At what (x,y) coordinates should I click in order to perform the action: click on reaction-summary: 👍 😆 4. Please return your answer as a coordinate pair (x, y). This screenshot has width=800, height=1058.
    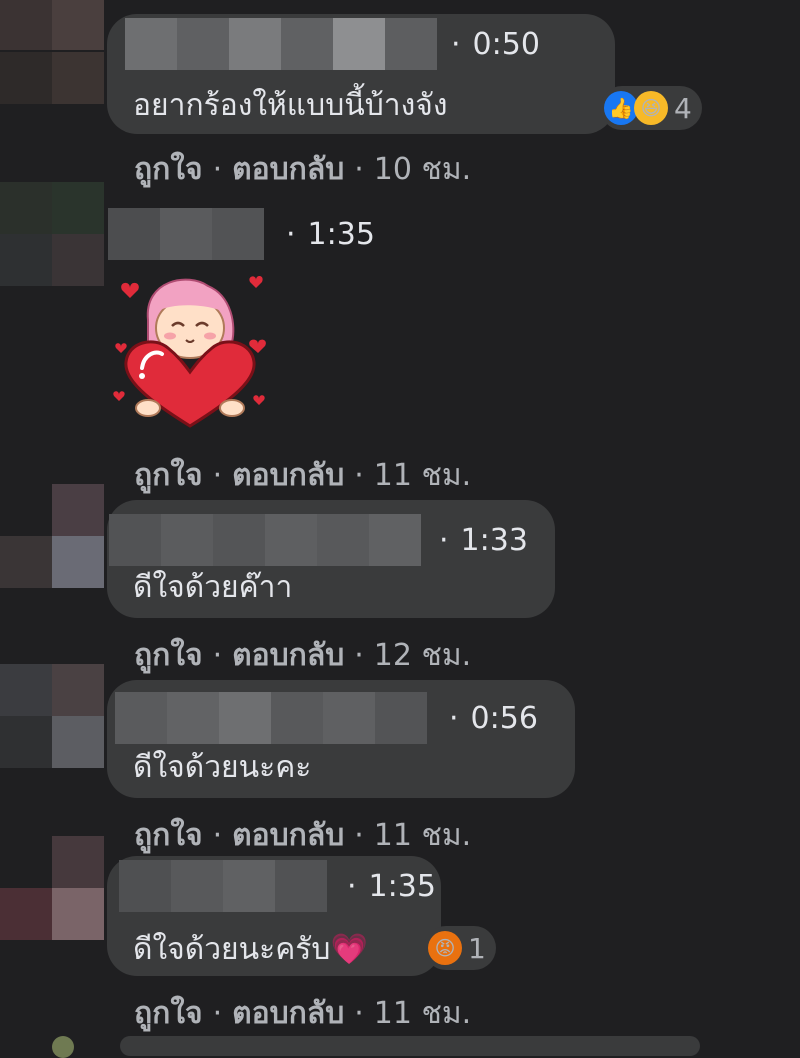
    Looking at the image, I should click on (651, 108).